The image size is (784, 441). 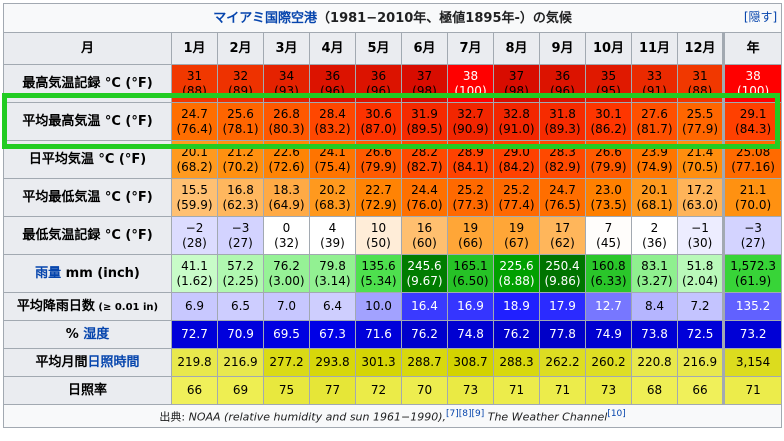 I want to click on row-label: 雨量 mm (inch), so click(x=87, y=273).